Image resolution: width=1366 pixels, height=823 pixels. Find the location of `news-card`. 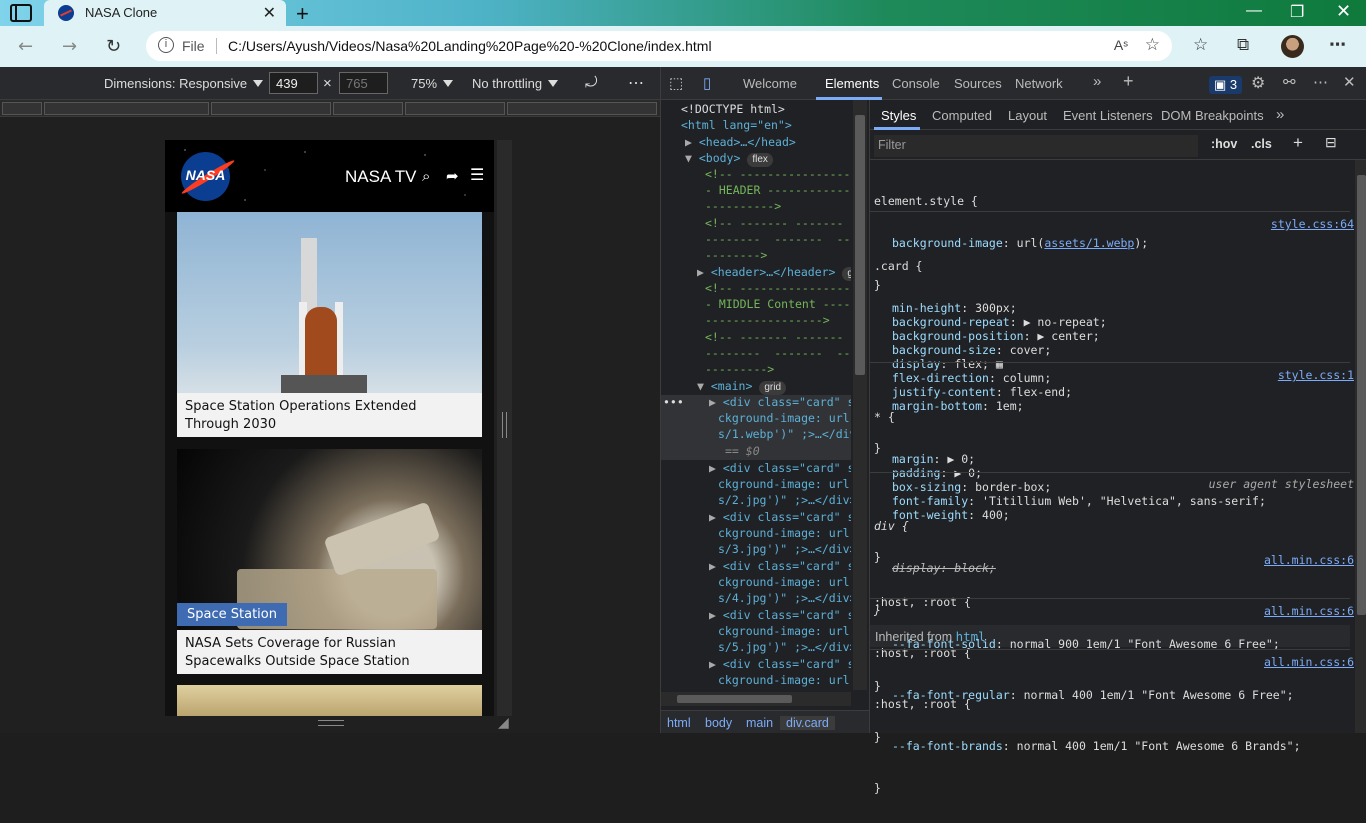

news-card is located at coordinates (329, 700).